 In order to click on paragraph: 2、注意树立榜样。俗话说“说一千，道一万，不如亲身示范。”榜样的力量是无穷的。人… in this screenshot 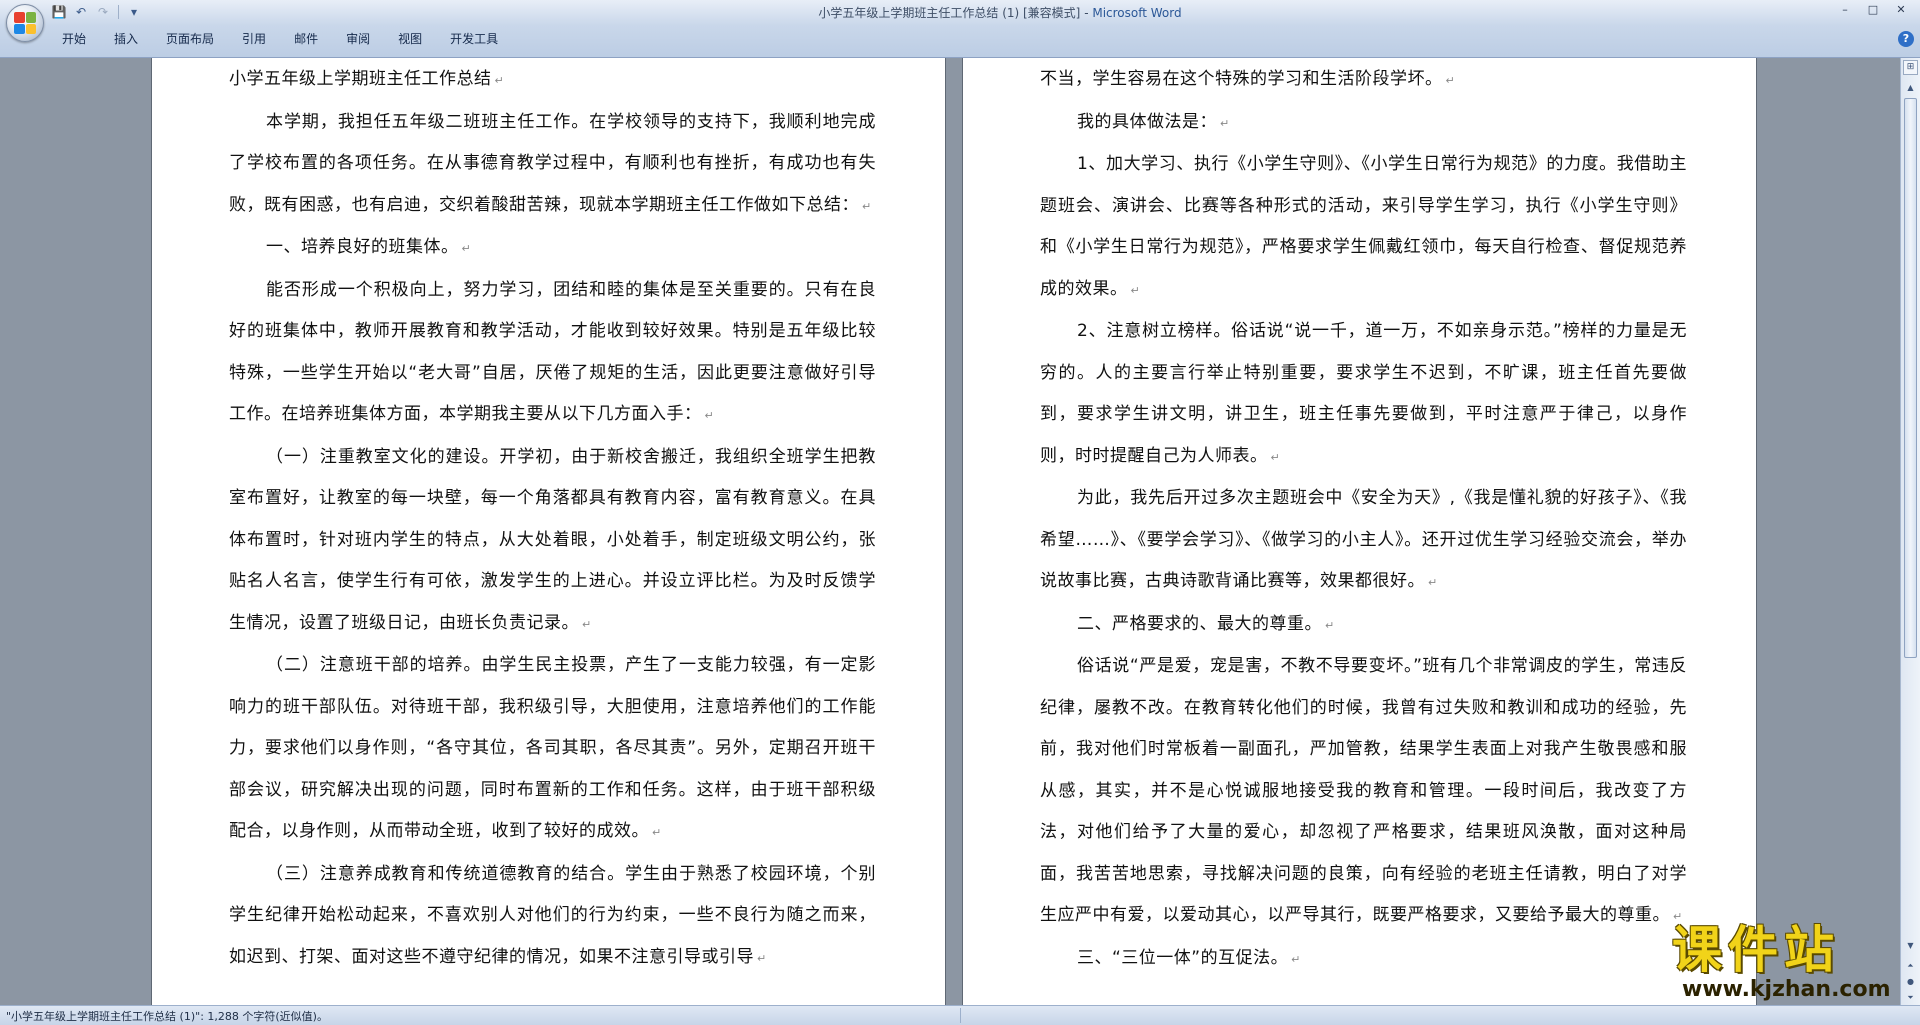, I will do `click(1363, 394)`.